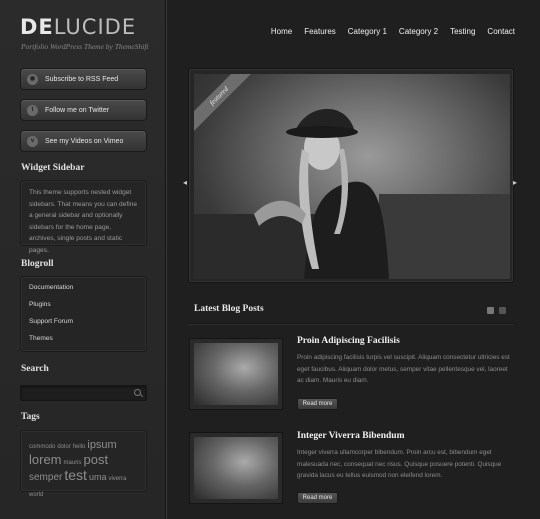 This screenshot has height=519, width=540. Describe the element at coordinates (42, 447) in the screenshot. I see `tag-commodo: commodo` at that location.